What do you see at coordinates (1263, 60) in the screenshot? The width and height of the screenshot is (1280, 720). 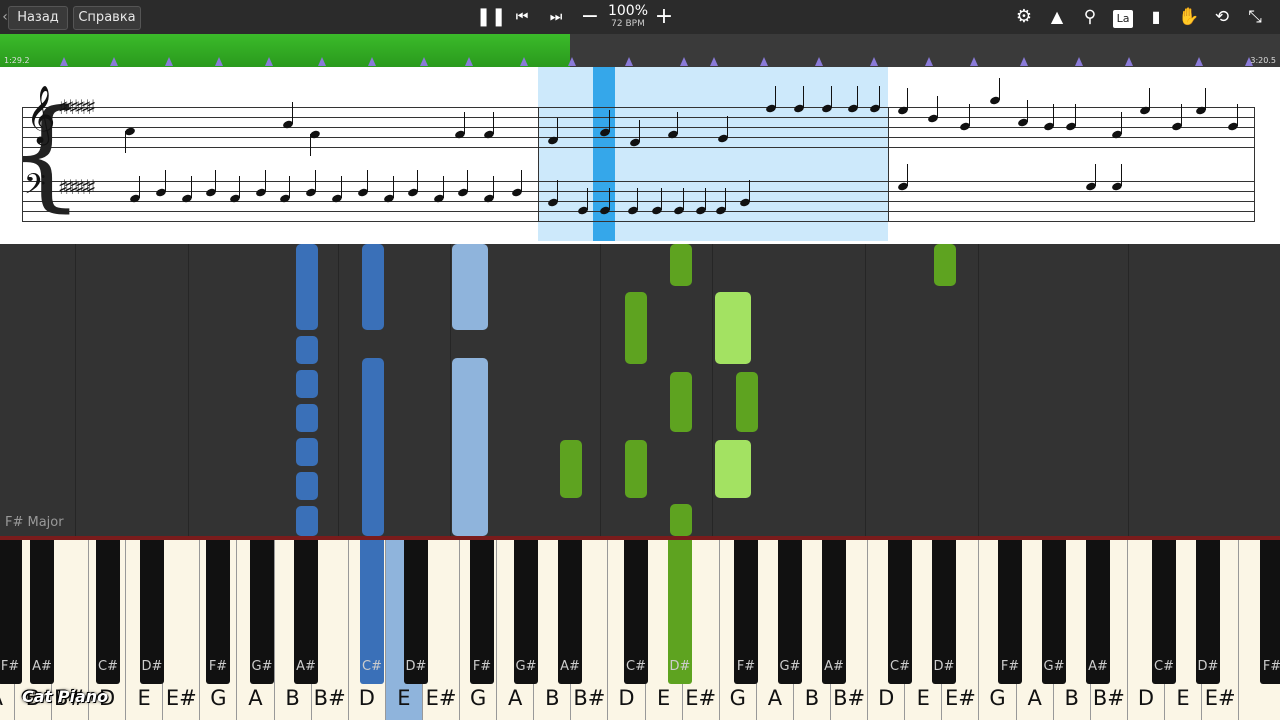 I see `total-time: 3:20.5` at bounding box center [1263, 60].